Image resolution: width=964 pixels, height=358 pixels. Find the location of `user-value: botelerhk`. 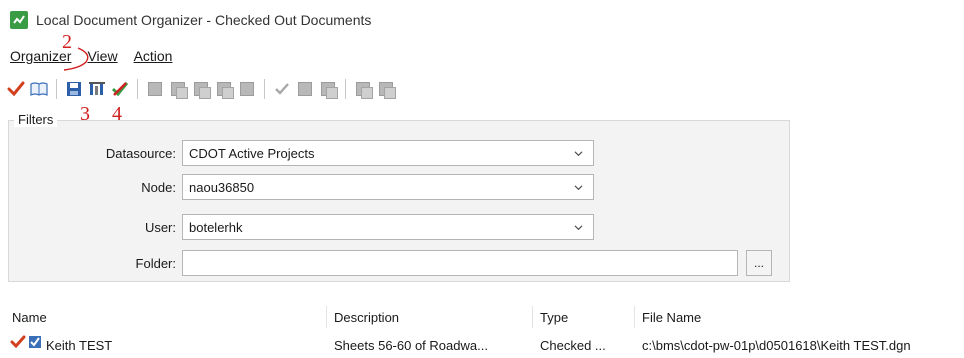

user-value: botelerhk is located at coordinates (216, 227).